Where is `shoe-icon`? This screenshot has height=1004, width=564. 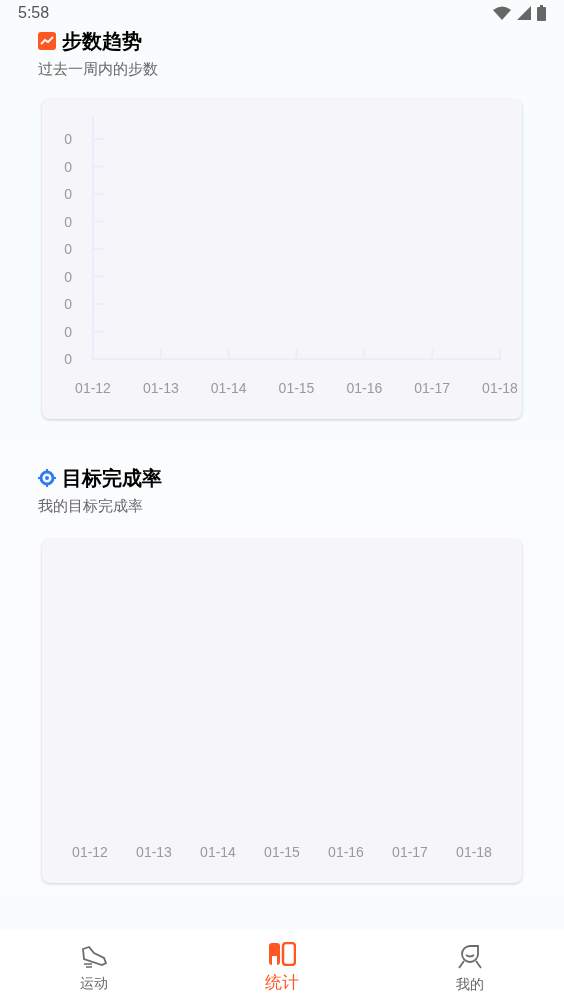
shoe-icon is located at coordinates (94, 956).